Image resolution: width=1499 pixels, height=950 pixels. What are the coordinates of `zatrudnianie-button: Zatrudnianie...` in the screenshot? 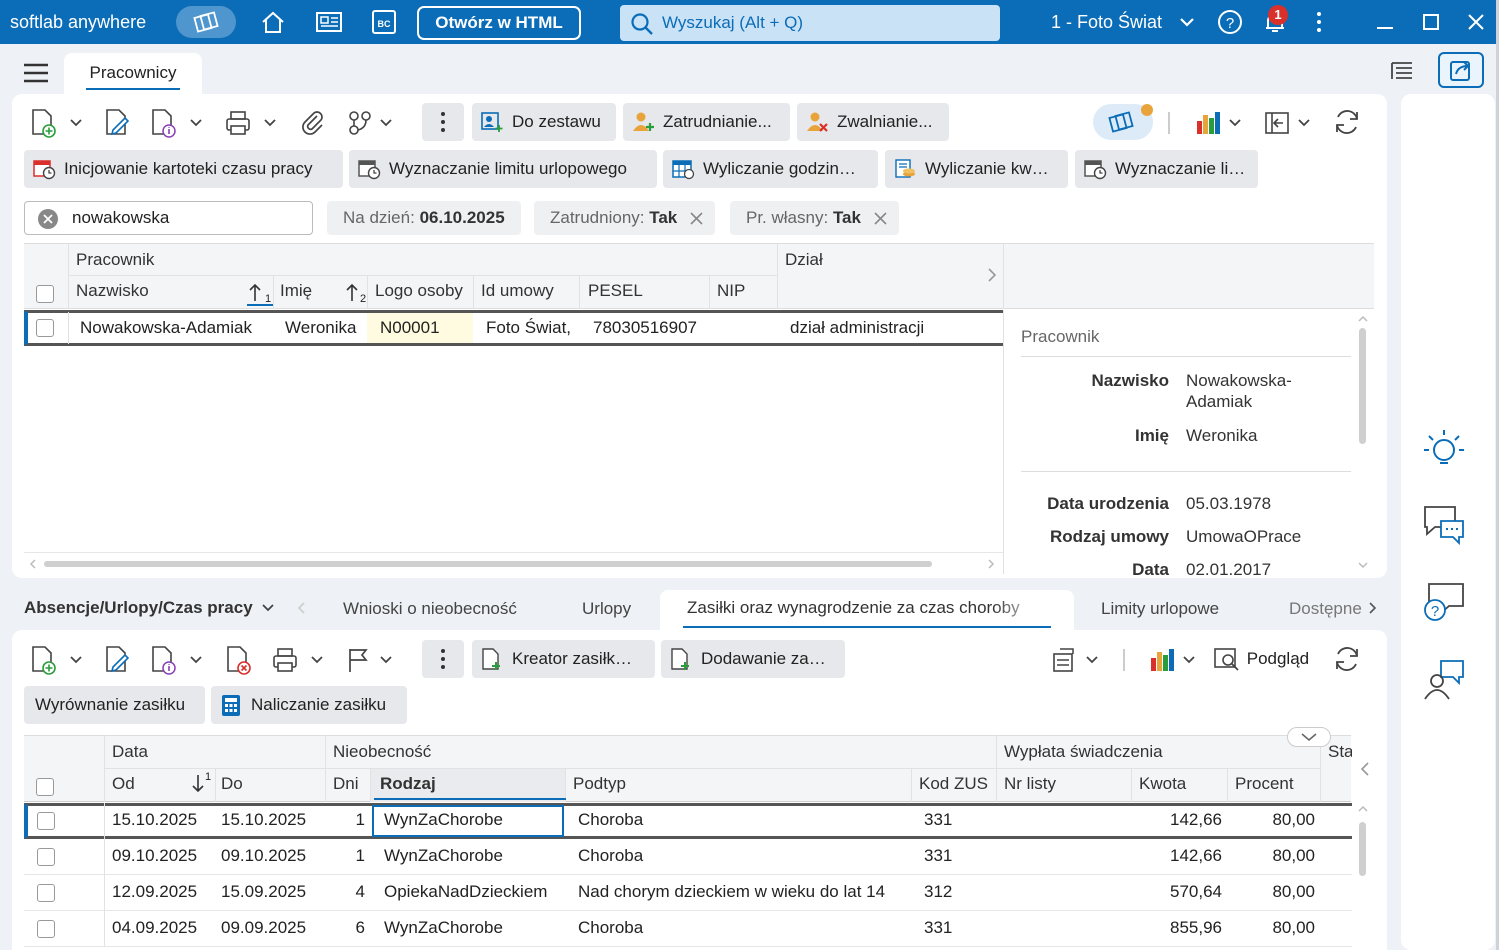 It's located at (706, 122).